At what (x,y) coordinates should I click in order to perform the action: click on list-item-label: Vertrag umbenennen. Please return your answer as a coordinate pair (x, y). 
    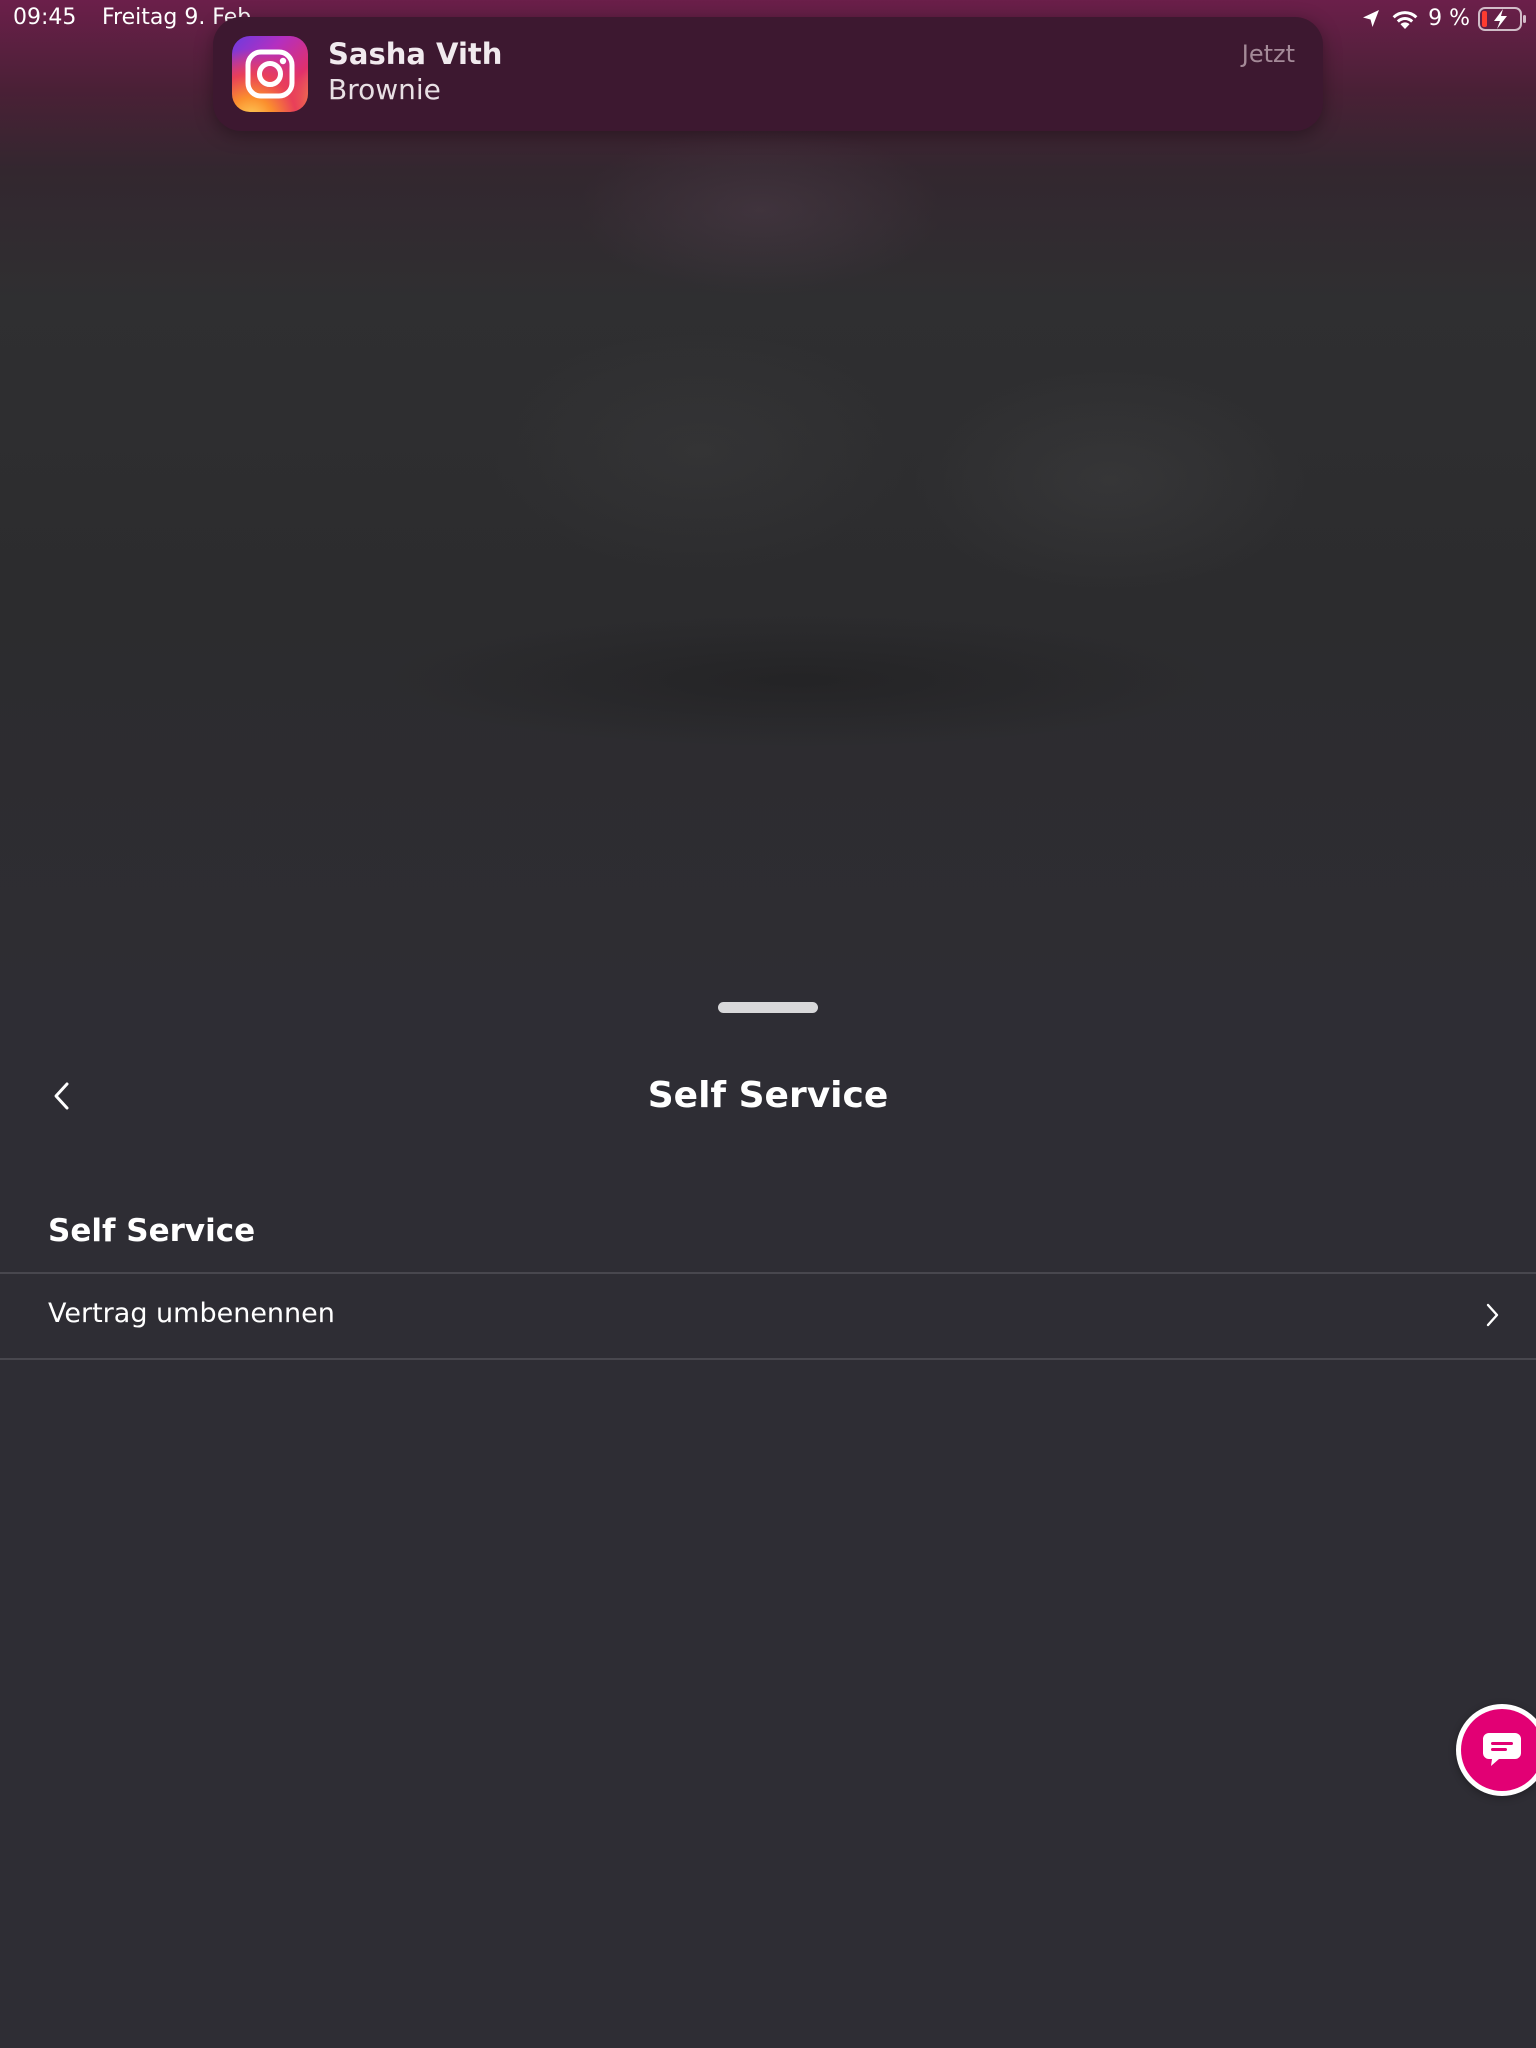
    Looking at the image, I should click on (191, 1313).